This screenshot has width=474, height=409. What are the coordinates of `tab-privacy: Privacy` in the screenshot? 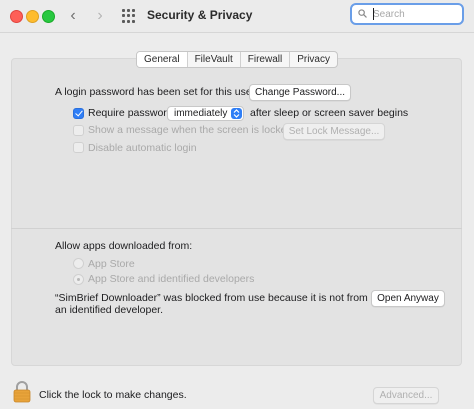 It's located at (313, 59).